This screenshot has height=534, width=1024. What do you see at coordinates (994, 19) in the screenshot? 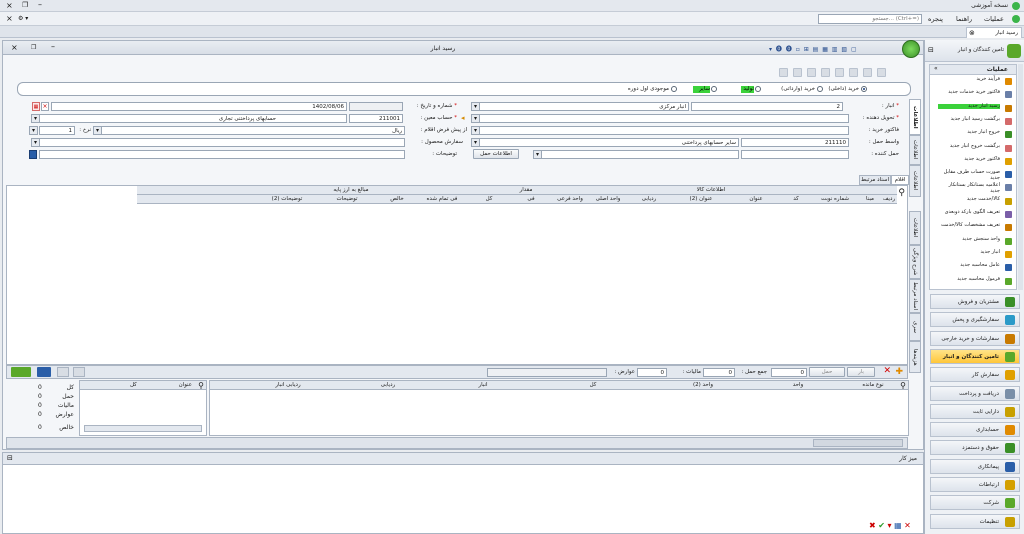
I see `menu-item-operations: عملیات` at bounding box center [994, 19].